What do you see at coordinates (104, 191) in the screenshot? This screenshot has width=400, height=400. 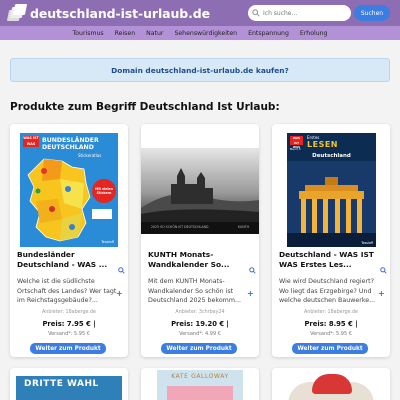 I see `sticker-badge: Mit vielen Stickern` at bounding box center [104, 191].